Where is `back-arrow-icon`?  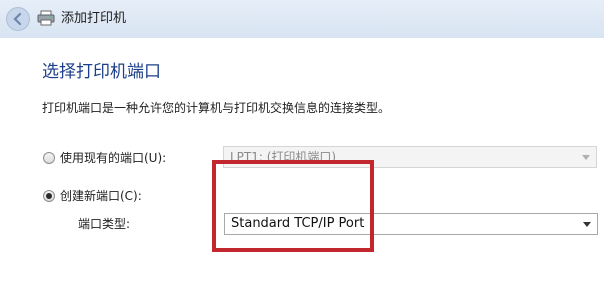 back-arrow-icon is located at coordinates (17, 19).